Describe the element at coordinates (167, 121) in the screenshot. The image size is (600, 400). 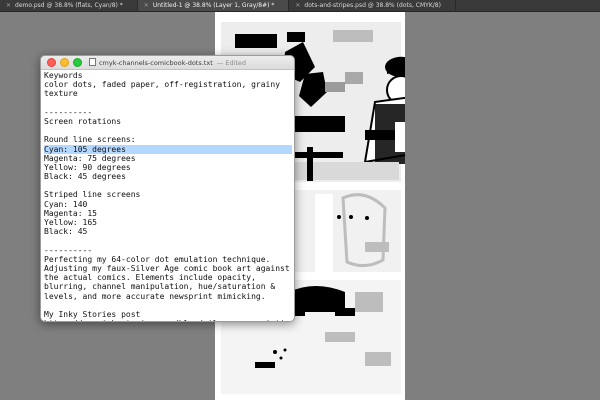
I see `text-line: Screen rotations` at that location.